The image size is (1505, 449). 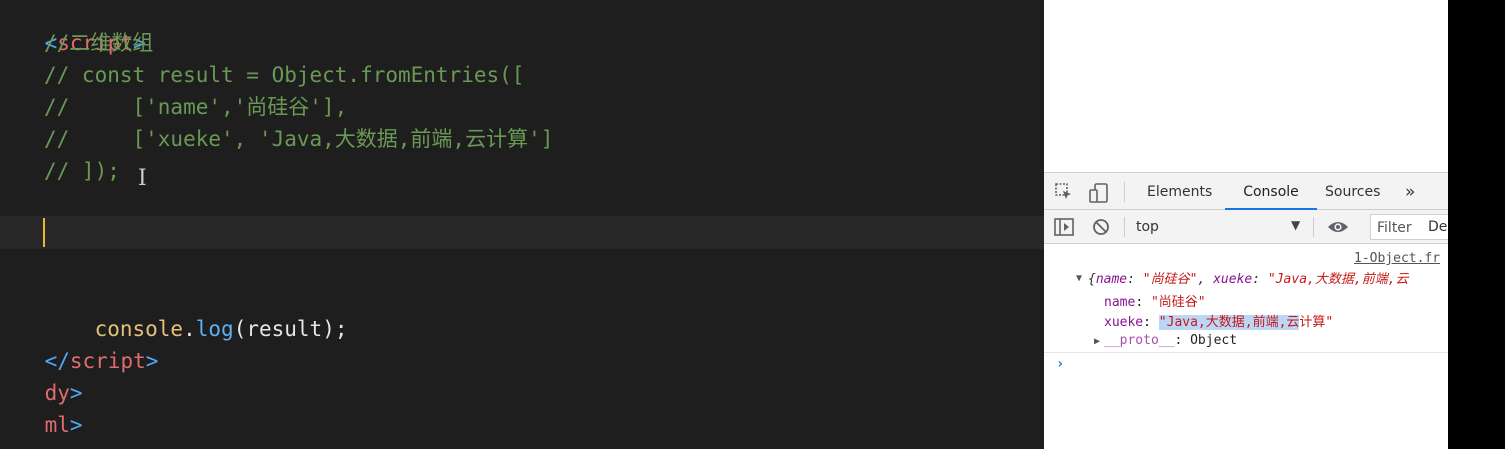 What do you see at coordinates (1079, 278) in the screenshot?
I see `expand-triangle-icon: ▼` at bounding box center [1079, 278].